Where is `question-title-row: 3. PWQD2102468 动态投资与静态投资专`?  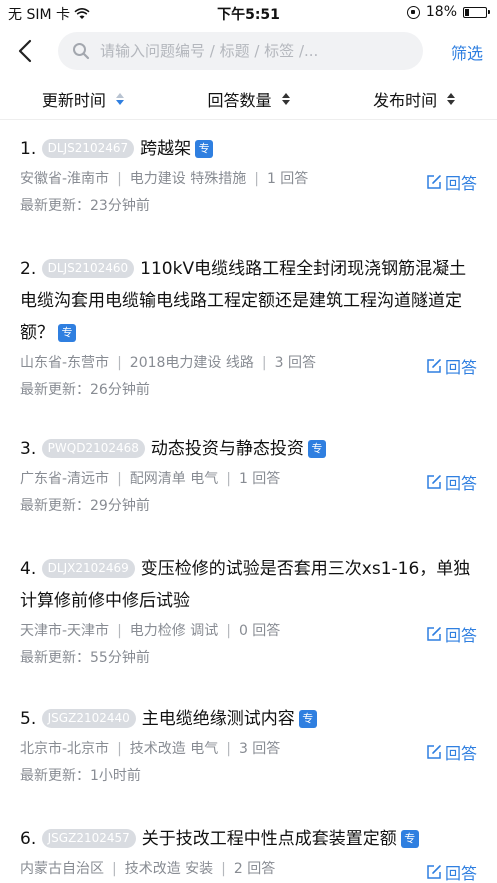
question-title-row: 3. PWQD2102468 动态投资与静态投资专 is located at coordinates (250, 449).